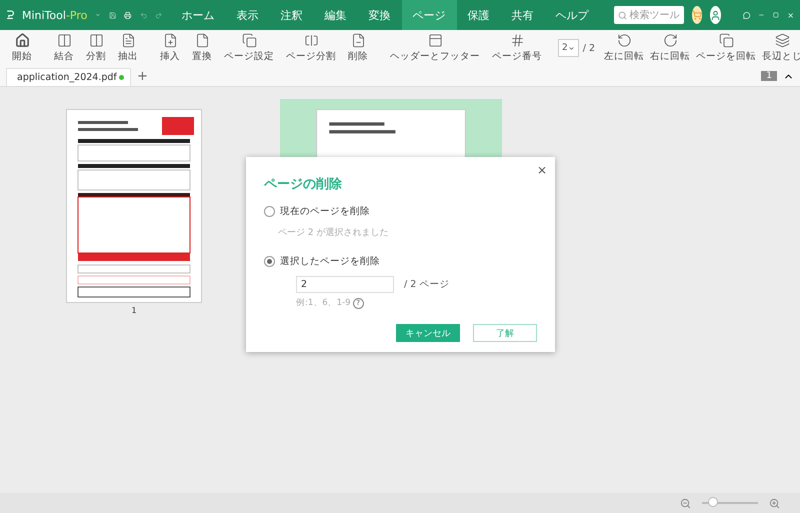  I want to click on menu-tab: 注釈, so click(292, 15).